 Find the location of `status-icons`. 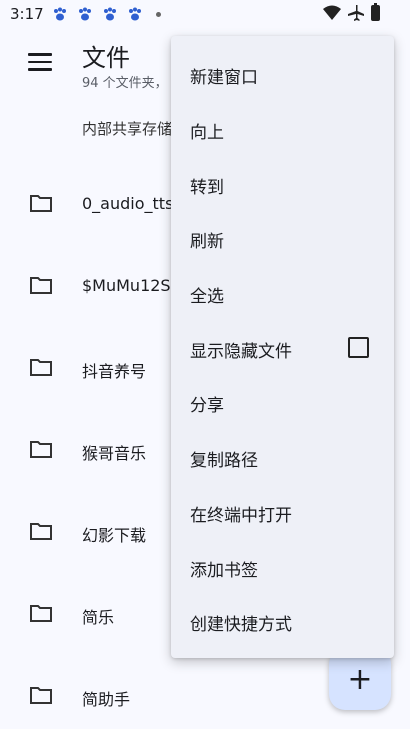

status-icons is located at coordinates (351, 12).